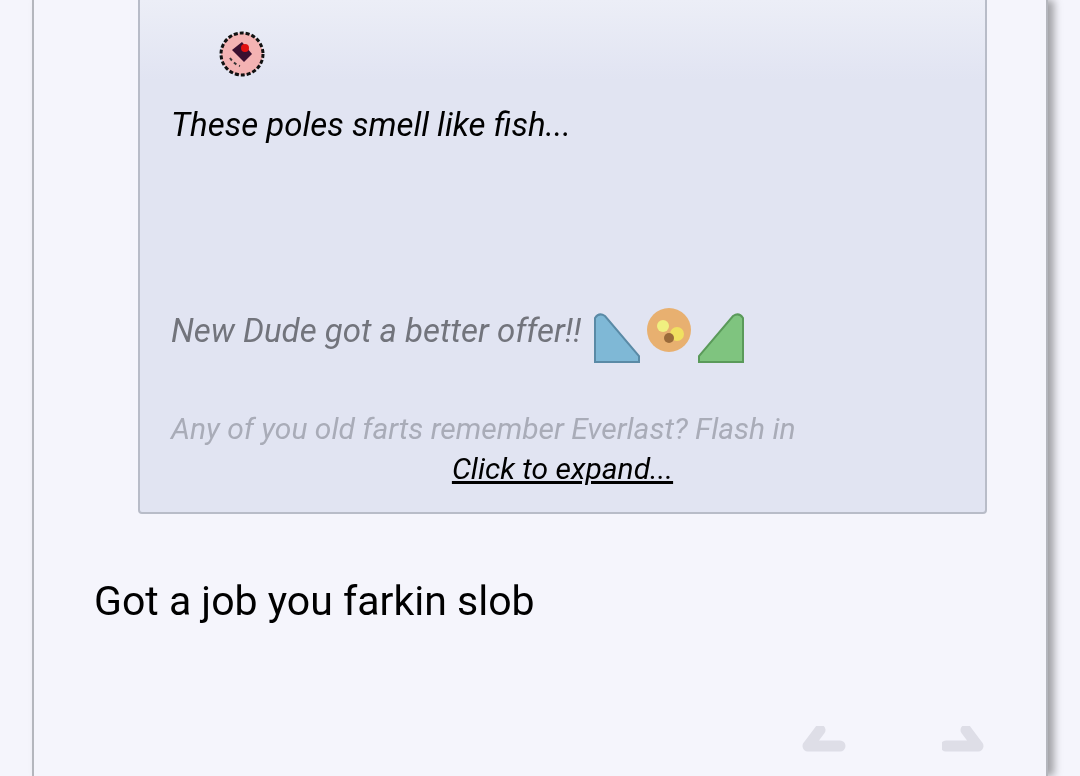 This screenshot has height=776, width=1080. Describe the element at coordinates (483, 429) in the screenshot. I see `quote-line: Any of you old farts remember Everlast? Flash in` at that location.